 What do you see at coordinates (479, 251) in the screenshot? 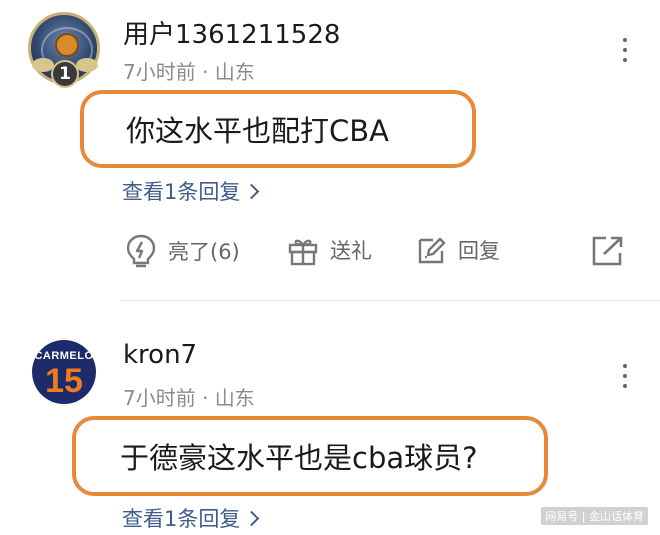
I see `reply-label: 回复` at bounding box center [479, 251].